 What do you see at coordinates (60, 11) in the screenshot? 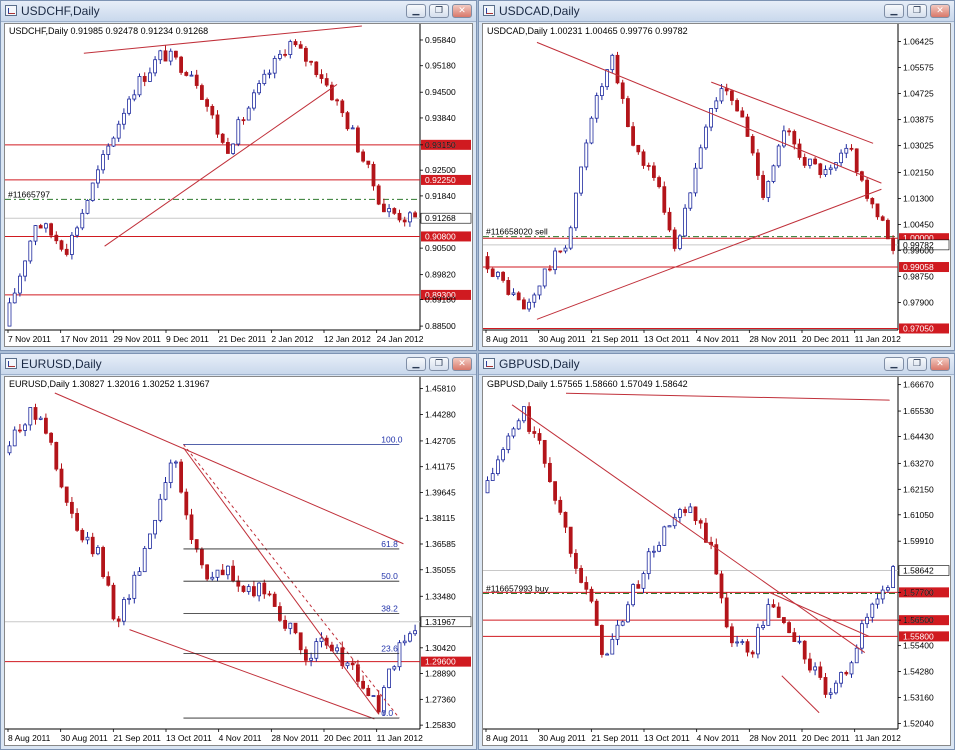
I see `window-title: USDCHF,Daily` at bounding box center [60, 11].